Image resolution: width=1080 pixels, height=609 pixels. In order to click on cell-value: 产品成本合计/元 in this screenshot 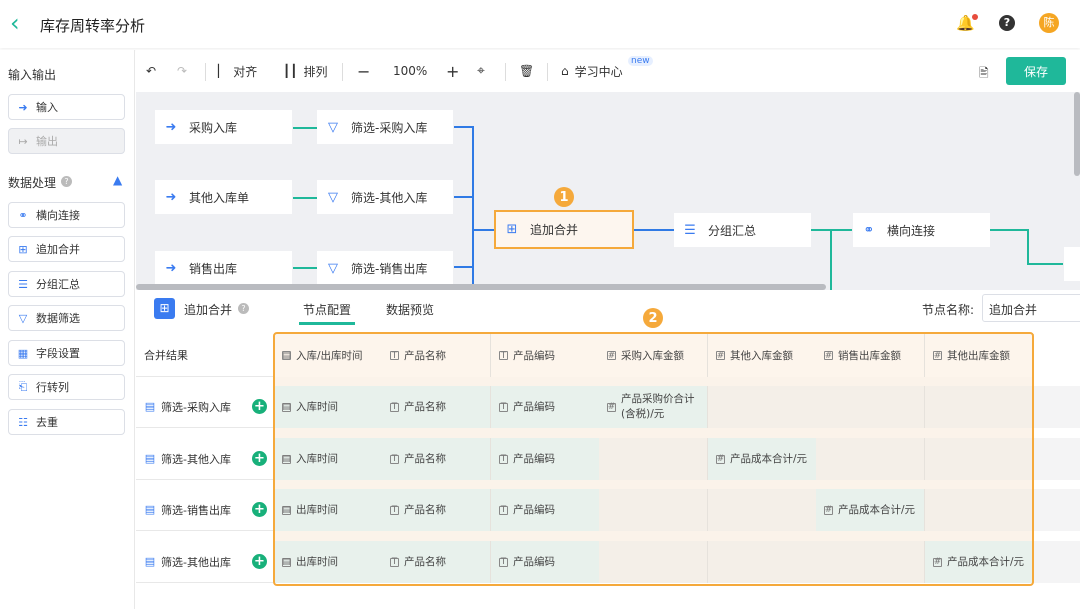, I will do `click(769, 458)`.